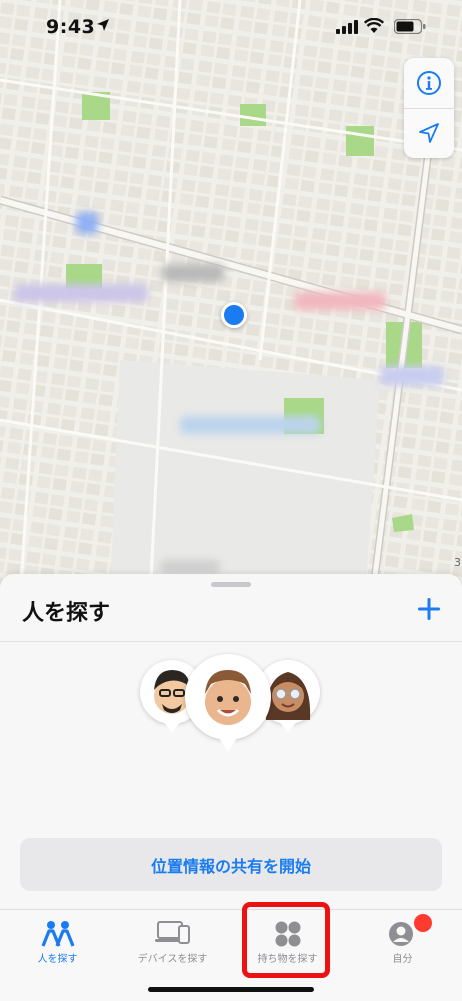  I want to click on track-location-button, so click(429, 133).